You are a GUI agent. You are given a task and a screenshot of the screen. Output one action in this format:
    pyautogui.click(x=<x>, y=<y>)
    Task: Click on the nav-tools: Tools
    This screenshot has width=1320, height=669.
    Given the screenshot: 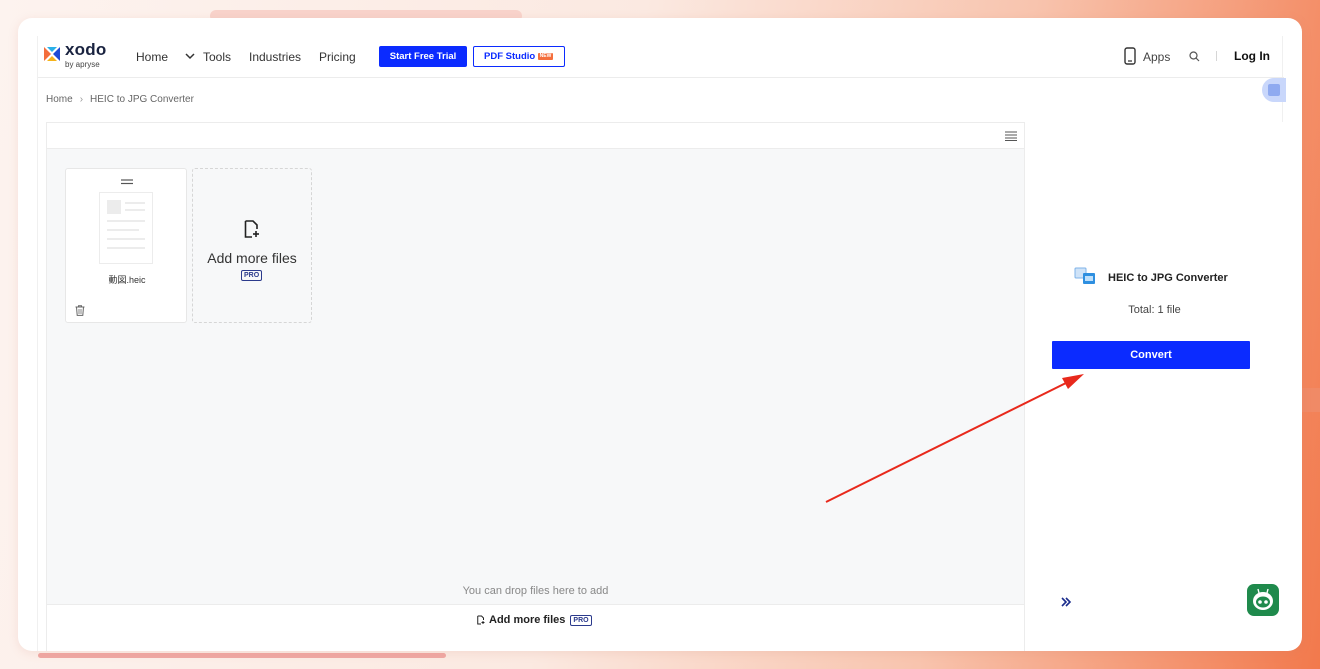 What is the action you would take?
    pyautogui.click(x=217, y=57)
    